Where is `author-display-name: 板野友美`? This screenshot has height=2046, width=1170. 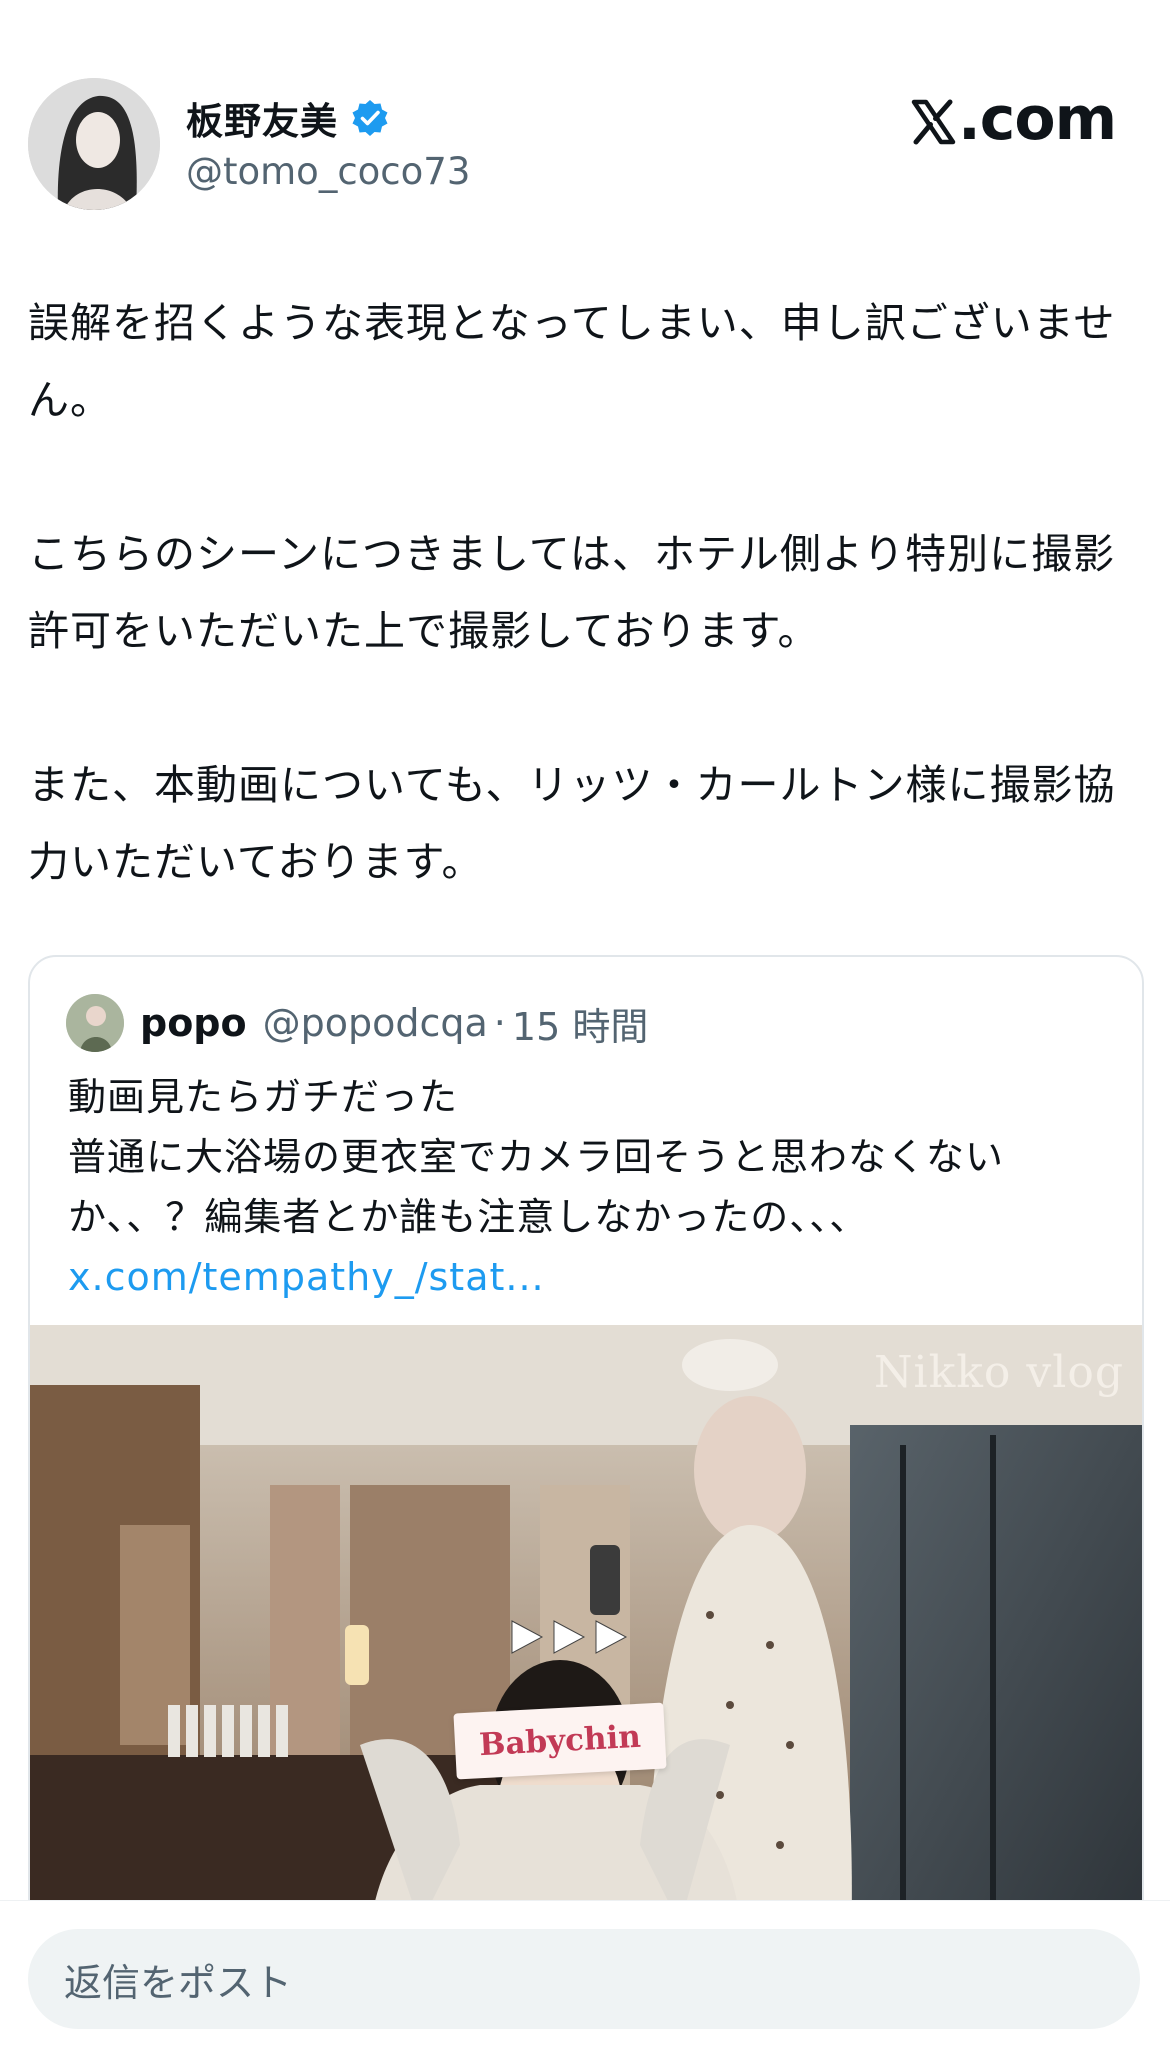
author-display-name: 板野友美 is located at coordinates (262, 118).